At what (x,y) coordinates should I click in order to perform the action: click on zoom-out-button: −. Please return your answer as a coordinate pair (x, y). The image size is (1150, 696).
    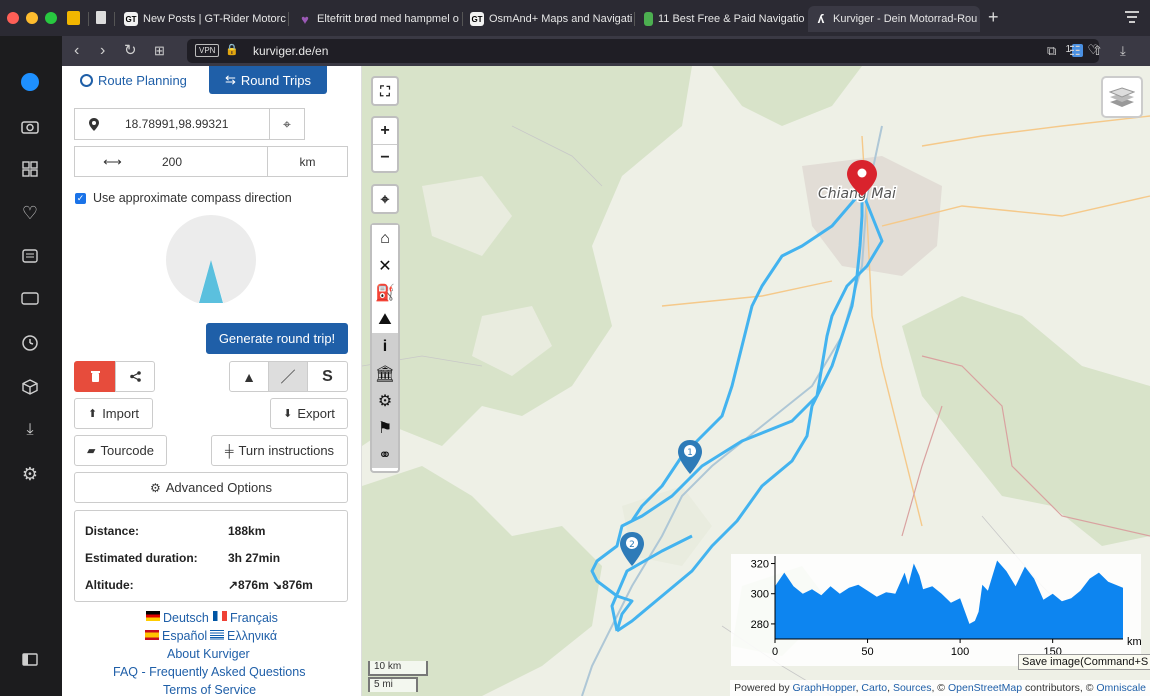
    Looking at the image, I should click on (385, 157).